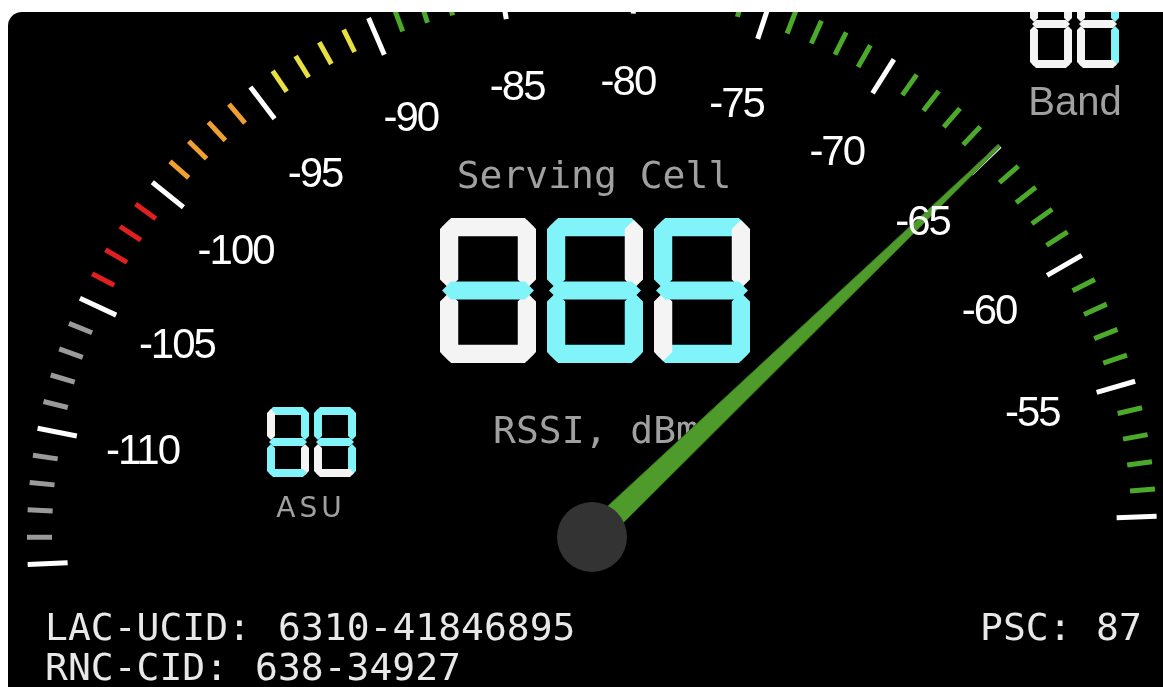  I want to click on band-label: Band, so click(1075, 101).